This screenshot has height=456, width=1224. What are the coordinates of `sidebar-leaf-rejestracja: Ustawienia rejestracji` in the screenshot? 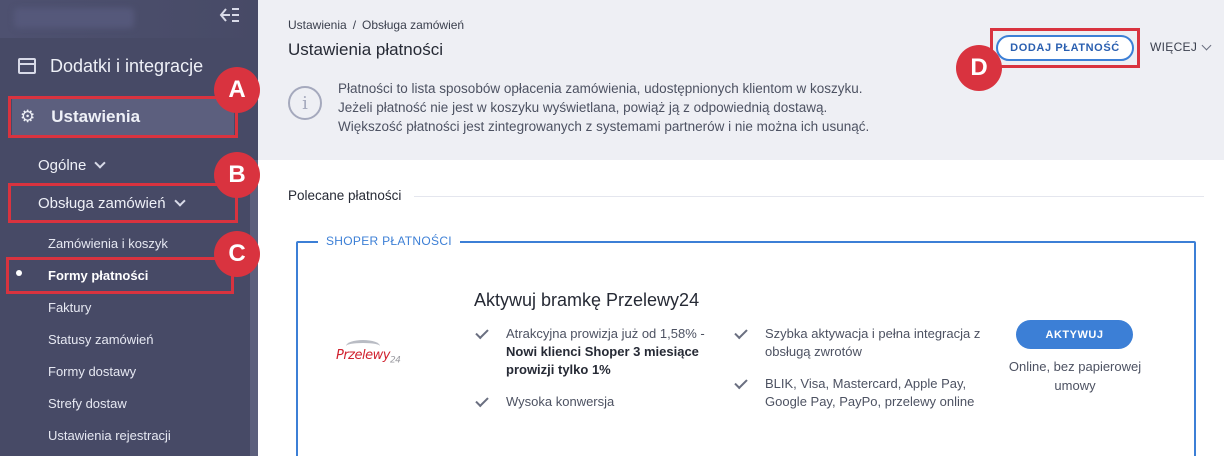 It's located at (109, 435).